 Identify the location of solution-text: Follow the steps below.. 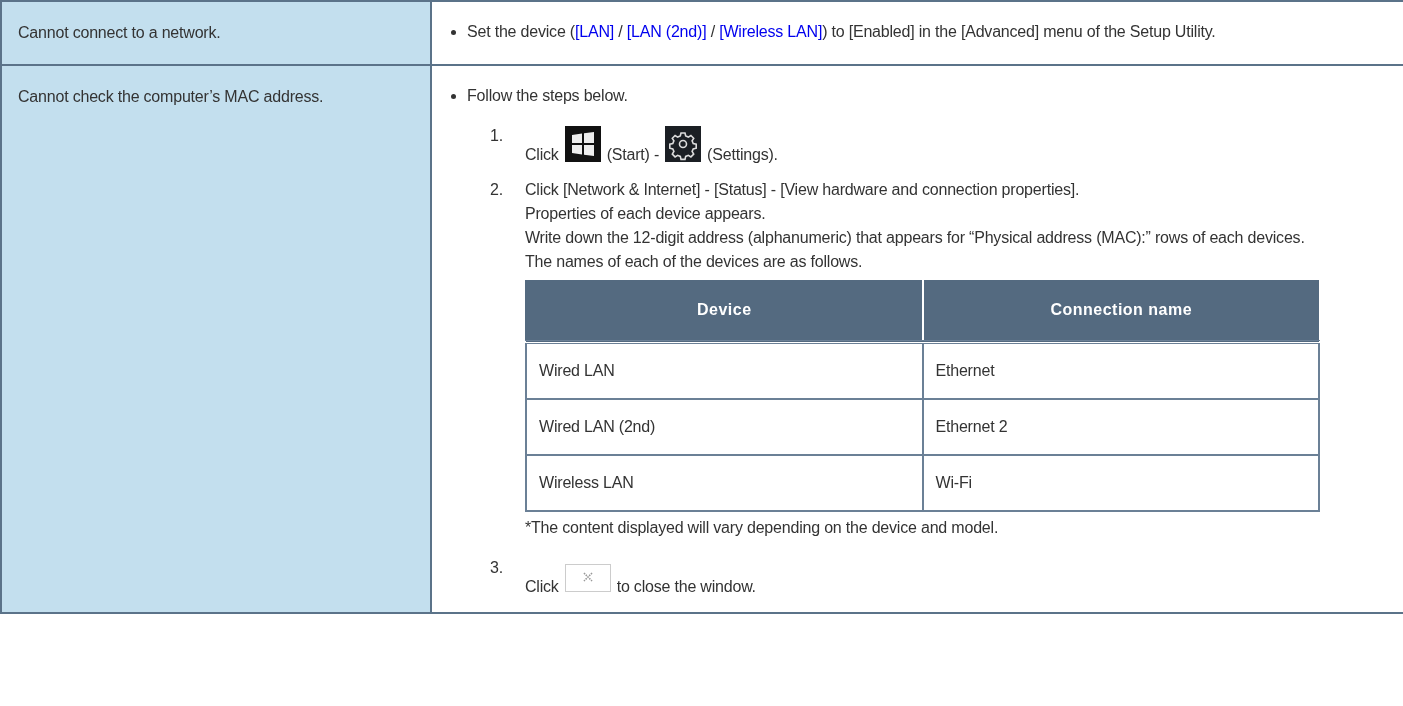
(548, 96).